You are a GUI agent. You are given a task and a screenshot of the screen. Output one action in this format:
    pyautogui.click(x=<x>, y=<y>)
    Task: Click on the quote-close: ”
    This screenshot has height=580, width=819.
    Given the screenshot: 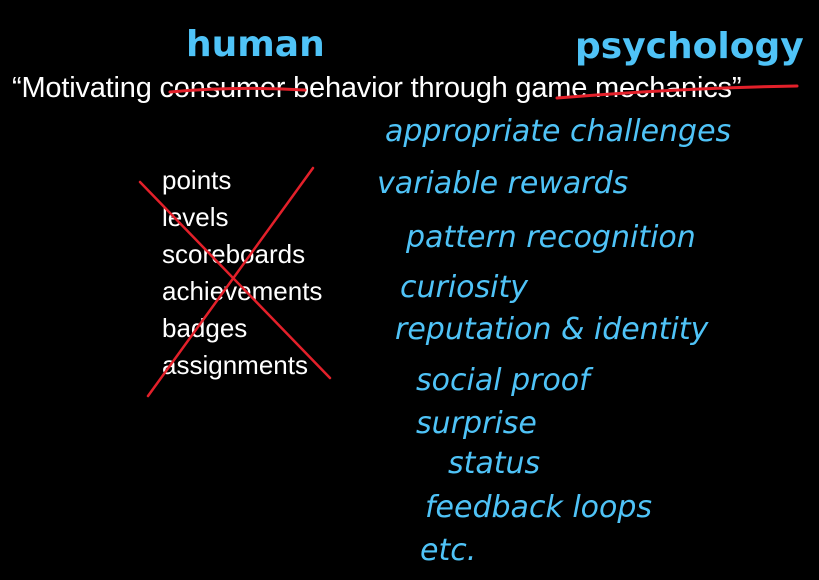 What is the action you would take?
    pyautogui.click(x=736, y=88)
    